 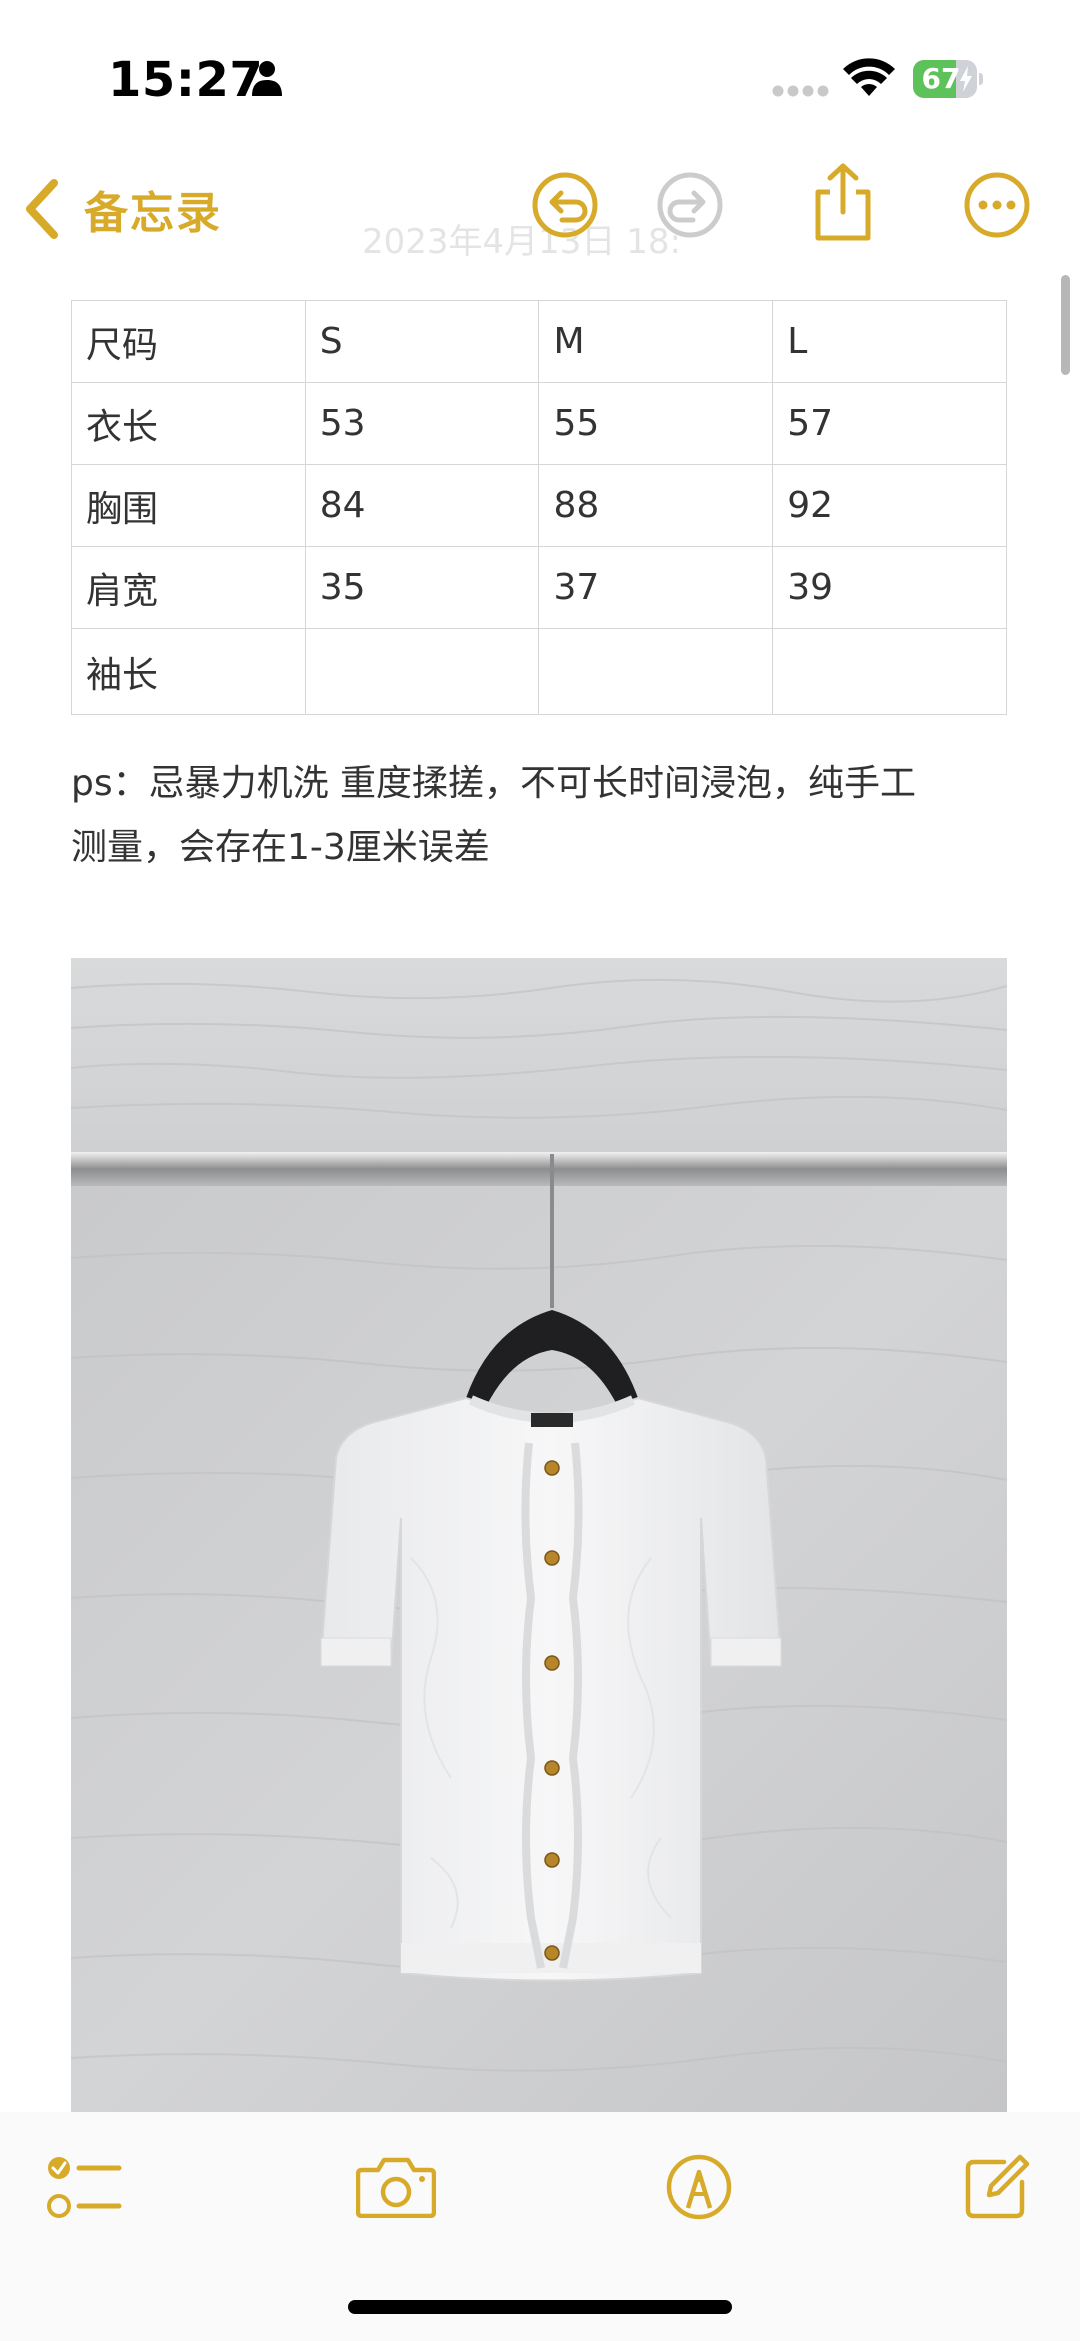 What do you see at coordinates (422, 587) in the screenshot?
I see `table-cell: 35` at bounding box center [422, 587].